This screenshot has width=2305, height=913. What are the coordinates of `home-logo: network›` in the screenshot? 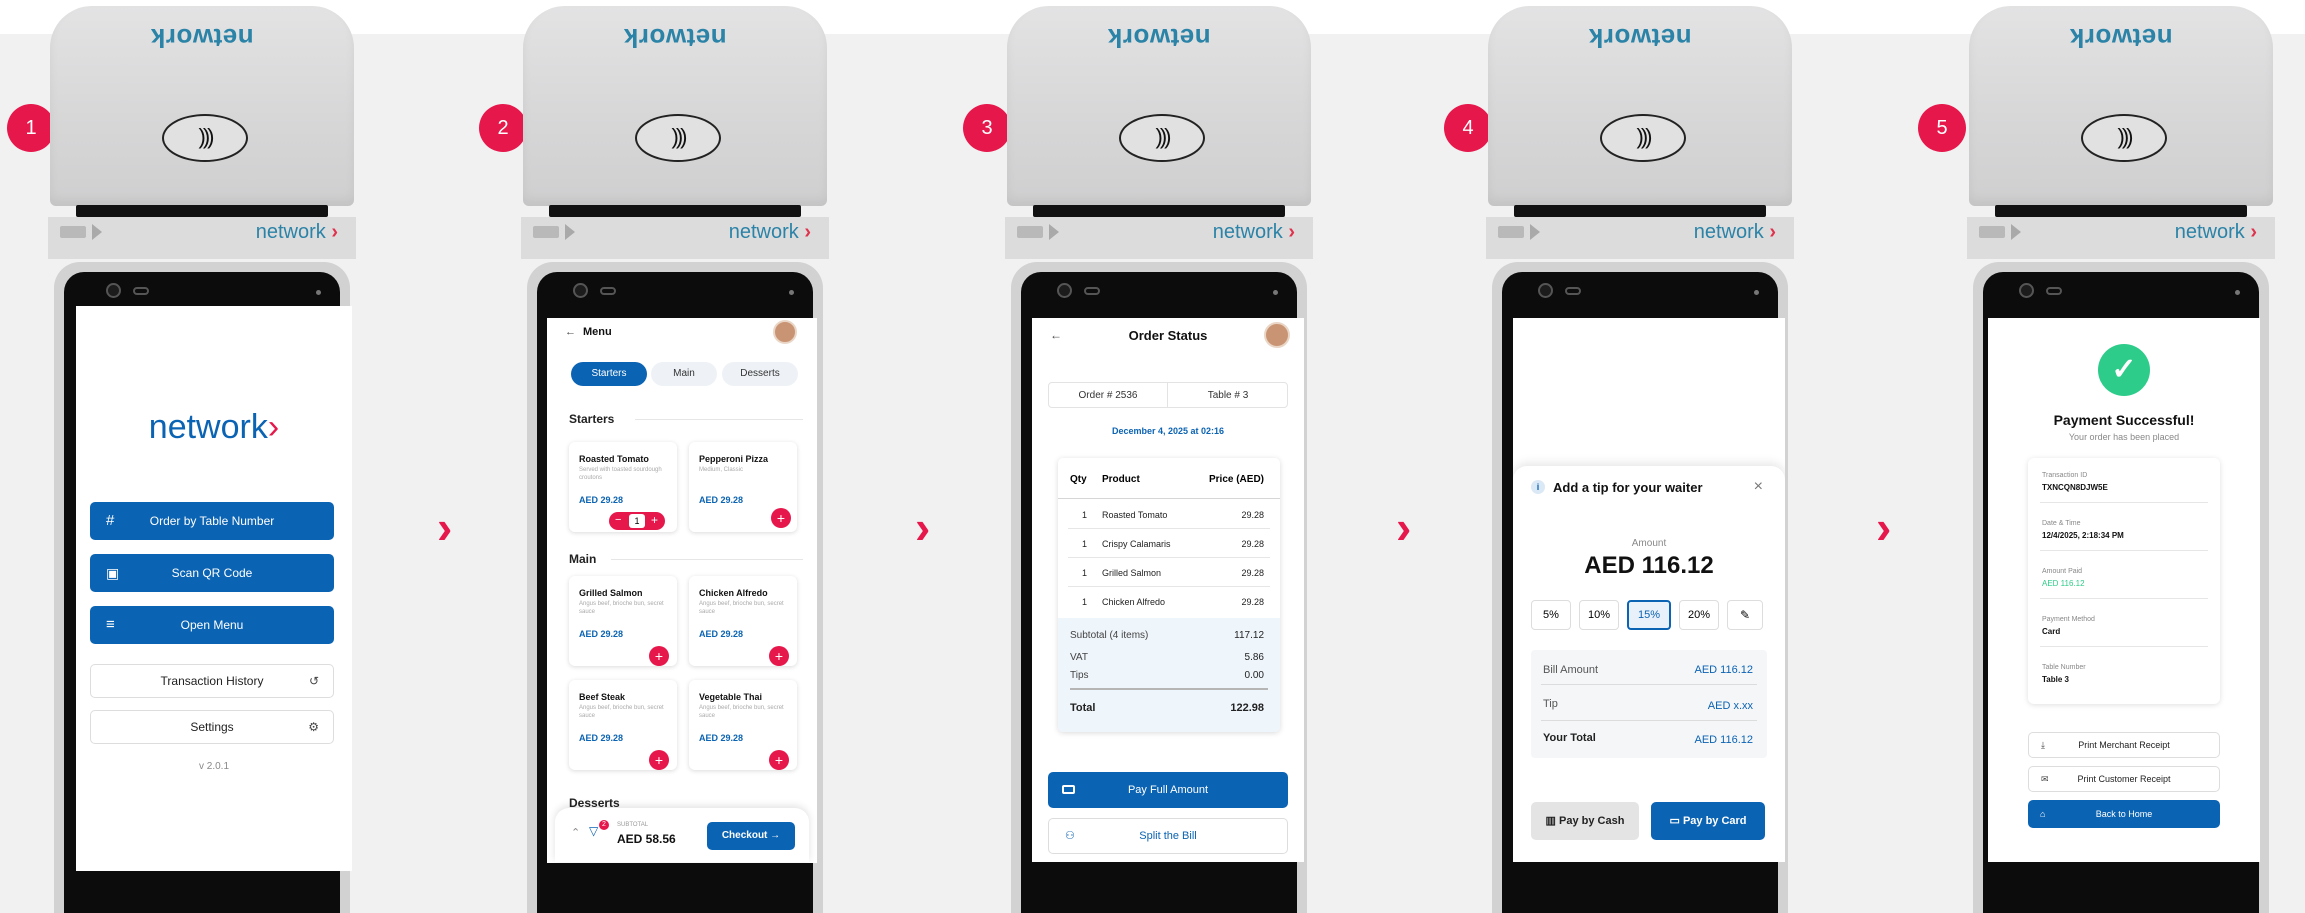 It's located at (214, 427).